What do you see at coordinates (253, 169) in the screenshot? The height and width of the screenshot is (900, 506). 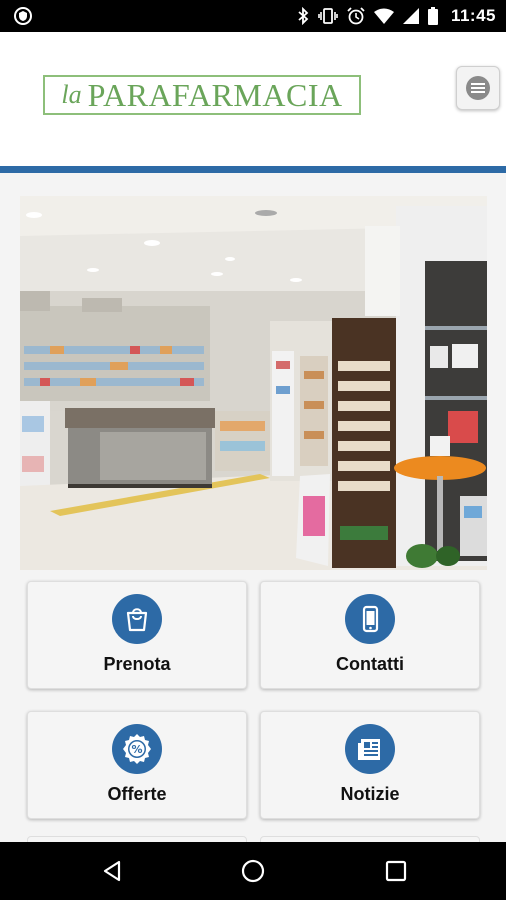 I see `header-divider` at bounding box center [253, 169].